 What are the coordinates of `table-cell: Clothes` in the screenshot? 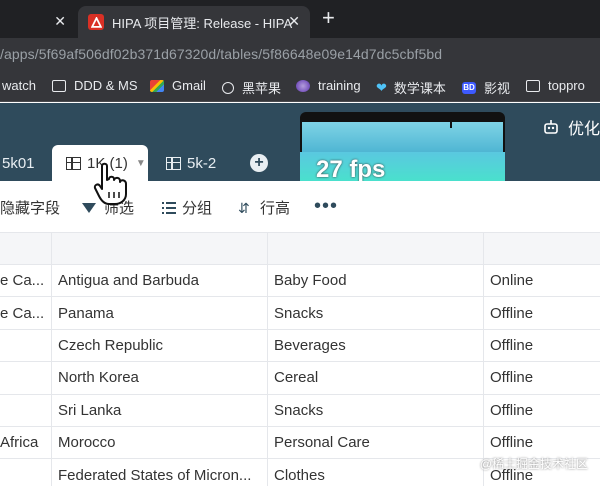 It's located at (376, 472).